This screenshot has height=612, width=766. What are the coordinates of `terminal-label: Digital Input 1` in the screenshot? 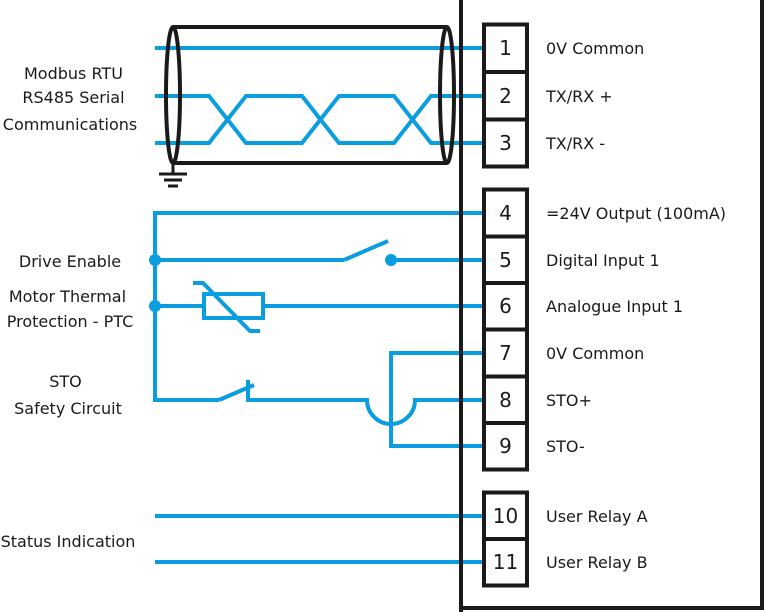 It's located at (603, 260).